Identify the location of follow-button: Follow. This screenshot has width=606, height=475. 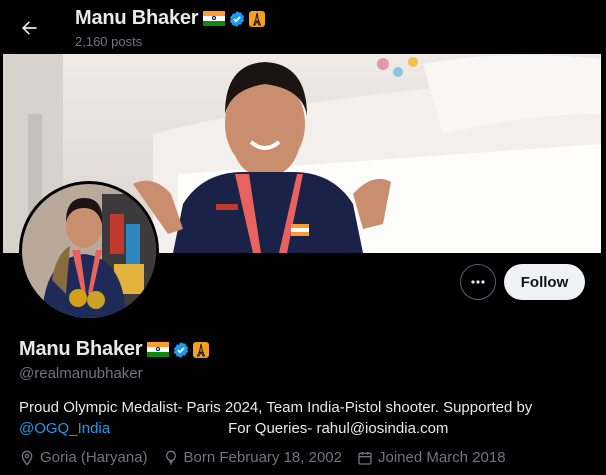
(544, 282).